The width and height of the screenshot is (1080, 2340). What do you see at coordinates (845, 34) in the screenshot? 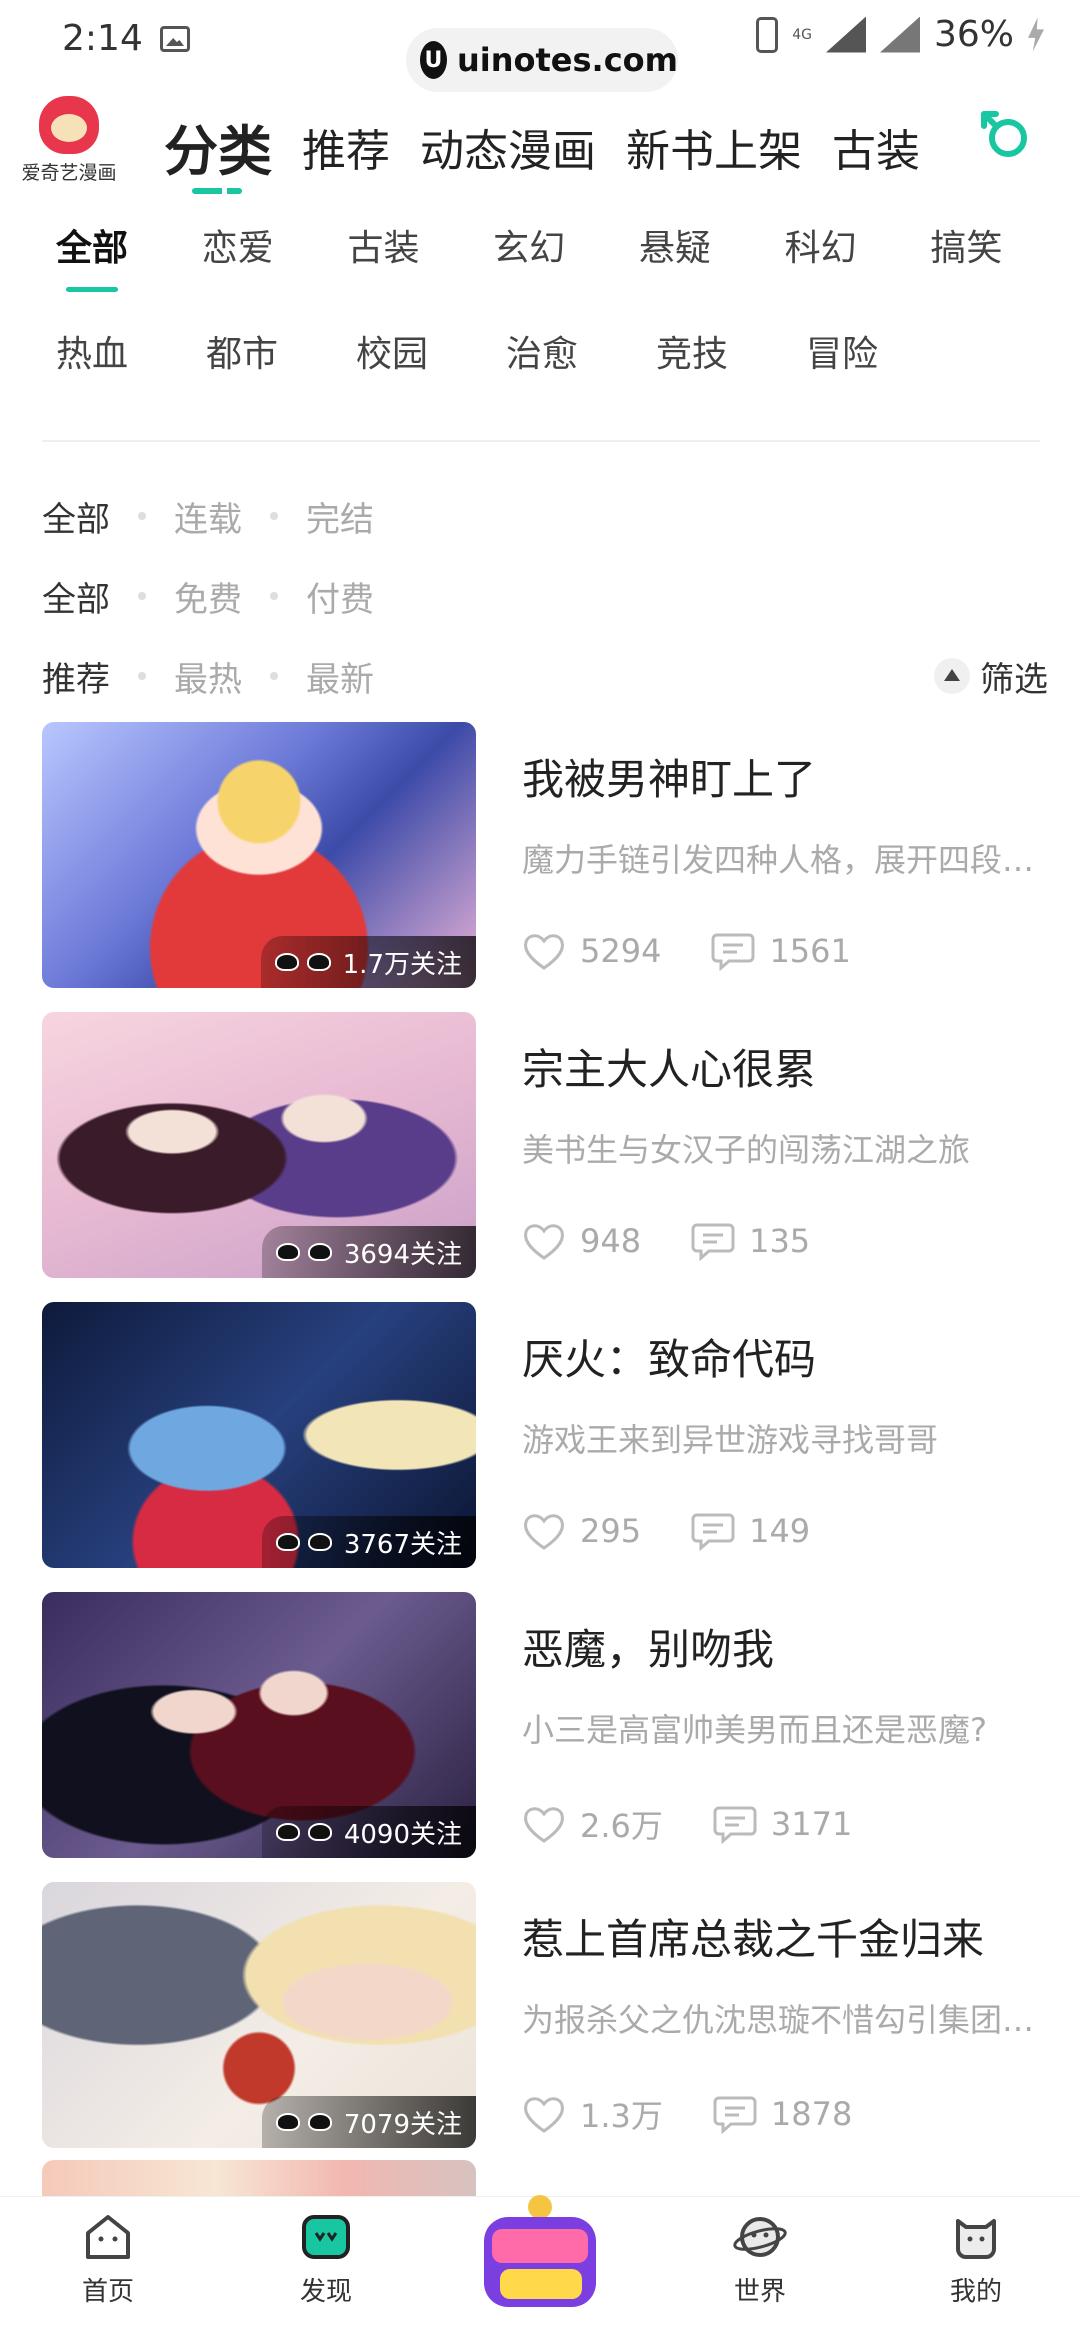
I see `signal-icon` at bounding box center [845, 34].